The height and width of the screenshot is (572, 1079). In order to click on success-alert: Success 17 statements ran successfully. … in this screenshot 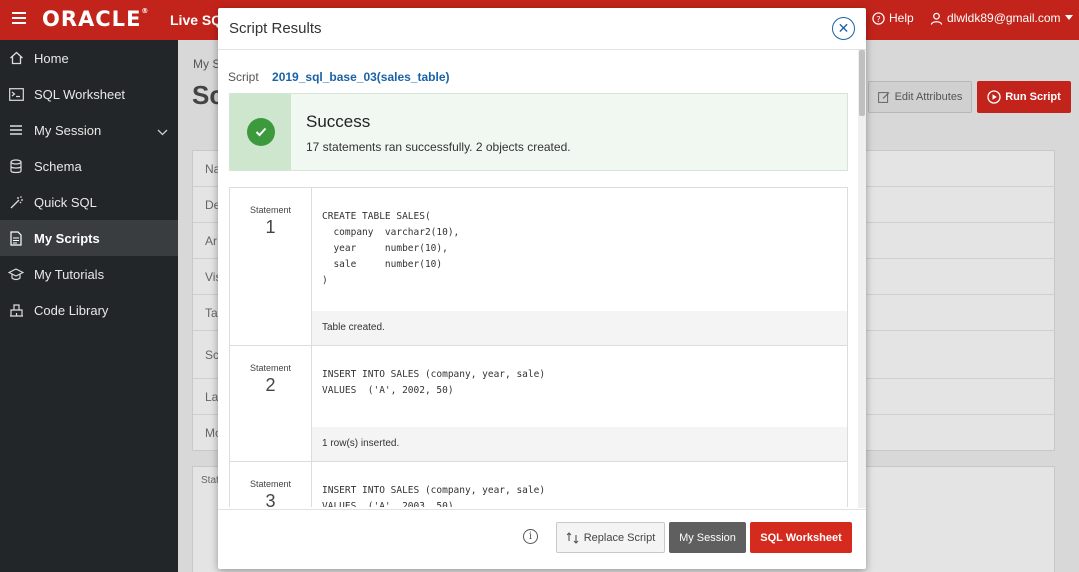, I will do `click(538, 132)`.